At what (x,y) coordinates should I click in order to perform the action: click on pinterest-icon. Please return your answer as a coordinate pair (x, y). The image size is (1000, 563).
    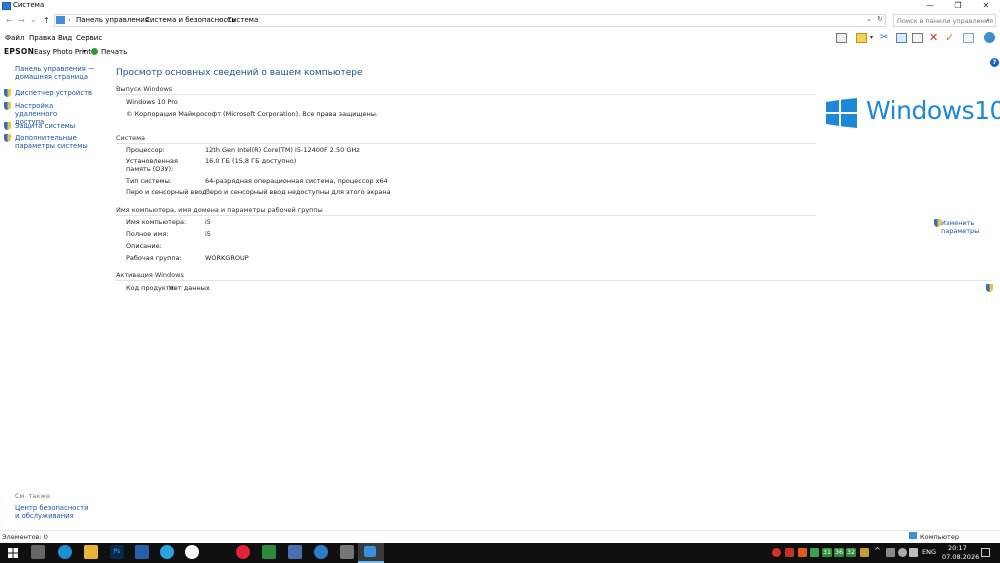
    Looking at the image, I should click on (243, 552).